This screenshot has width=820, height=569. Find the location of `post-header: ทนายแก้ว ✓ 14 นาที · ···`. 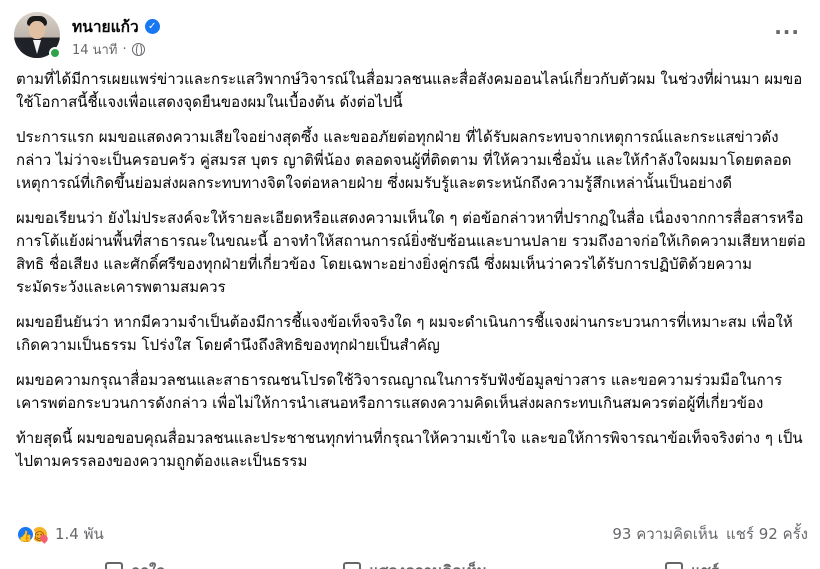

post-header: ทนายแก้ว ✓ 14 นาที · ··· is located at coordinates (410, 37).